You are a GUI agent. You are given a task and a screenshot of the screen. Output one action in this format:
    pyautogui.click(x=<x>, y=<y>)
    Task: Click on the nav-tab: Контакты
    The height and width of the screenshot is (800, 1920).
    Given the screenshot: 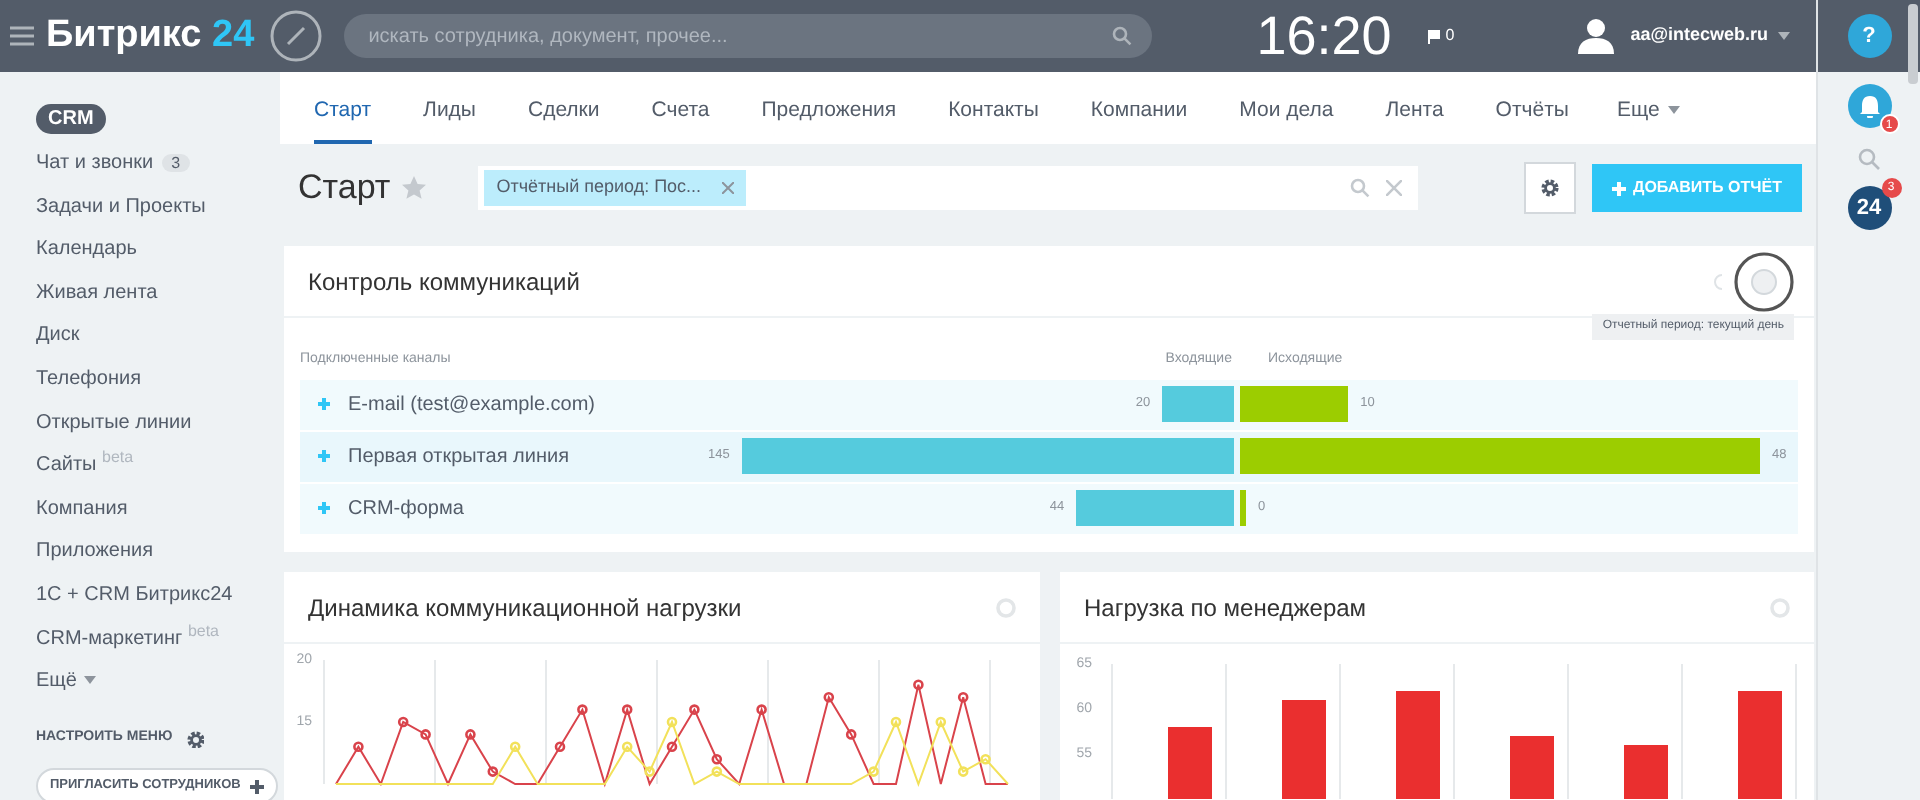 What is the action you would take?
    pyautogui.click(x=993, y=108)
    